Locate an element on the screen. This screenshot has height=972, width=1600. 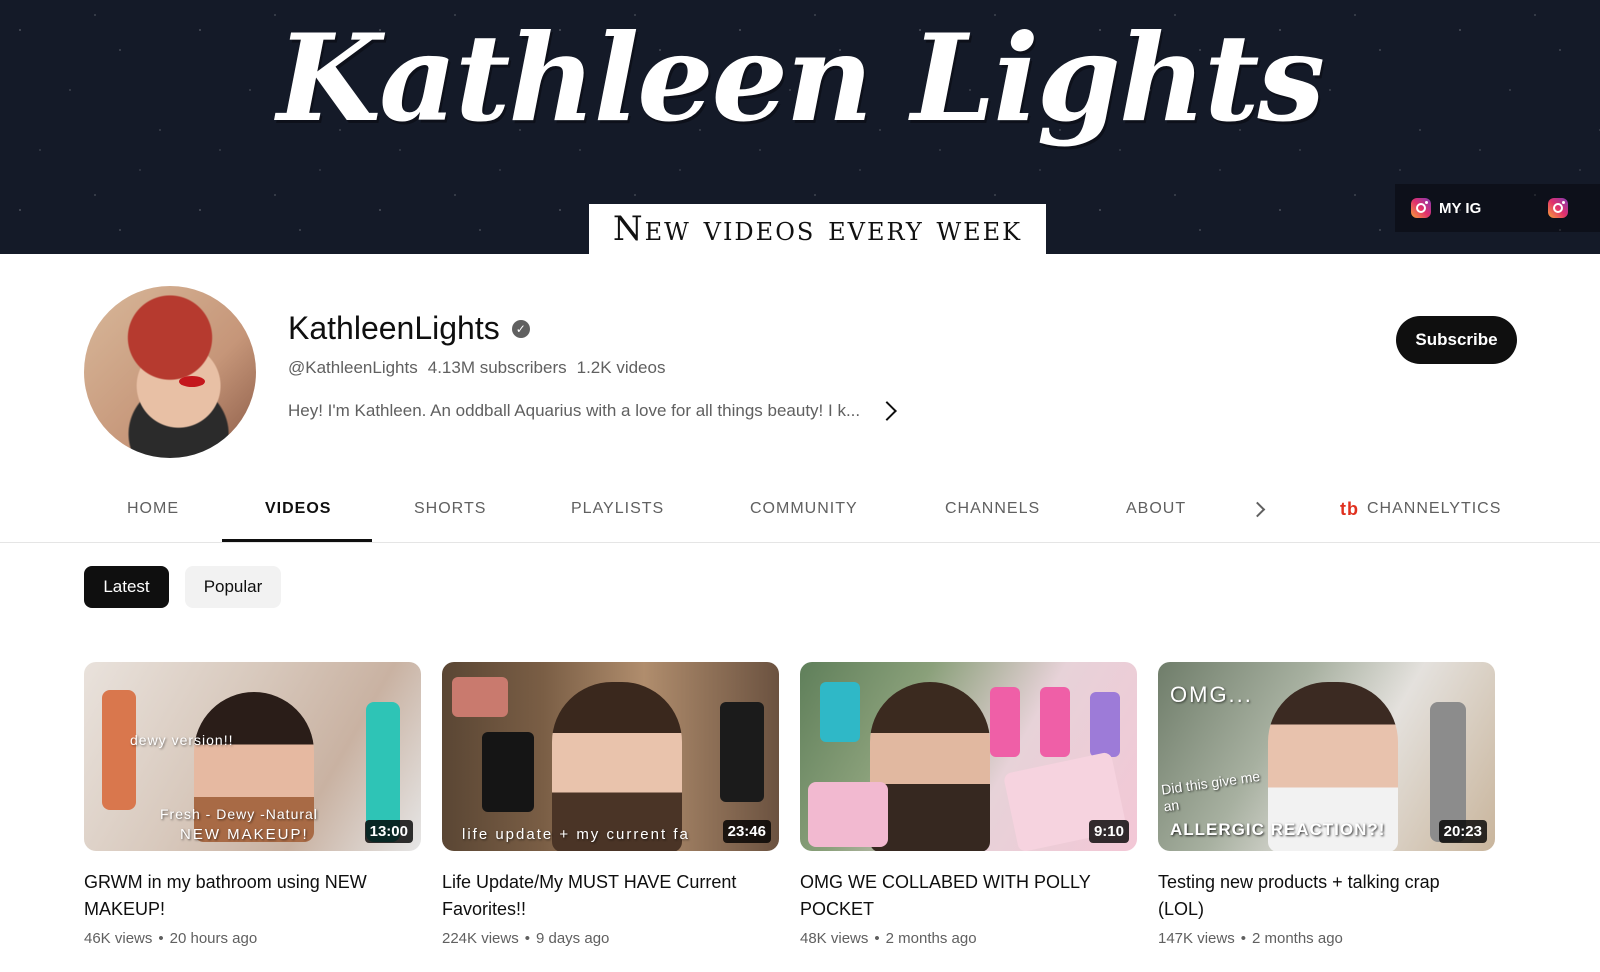
thumbnail-text: dewy version!! is located at coordinates (182, 740).